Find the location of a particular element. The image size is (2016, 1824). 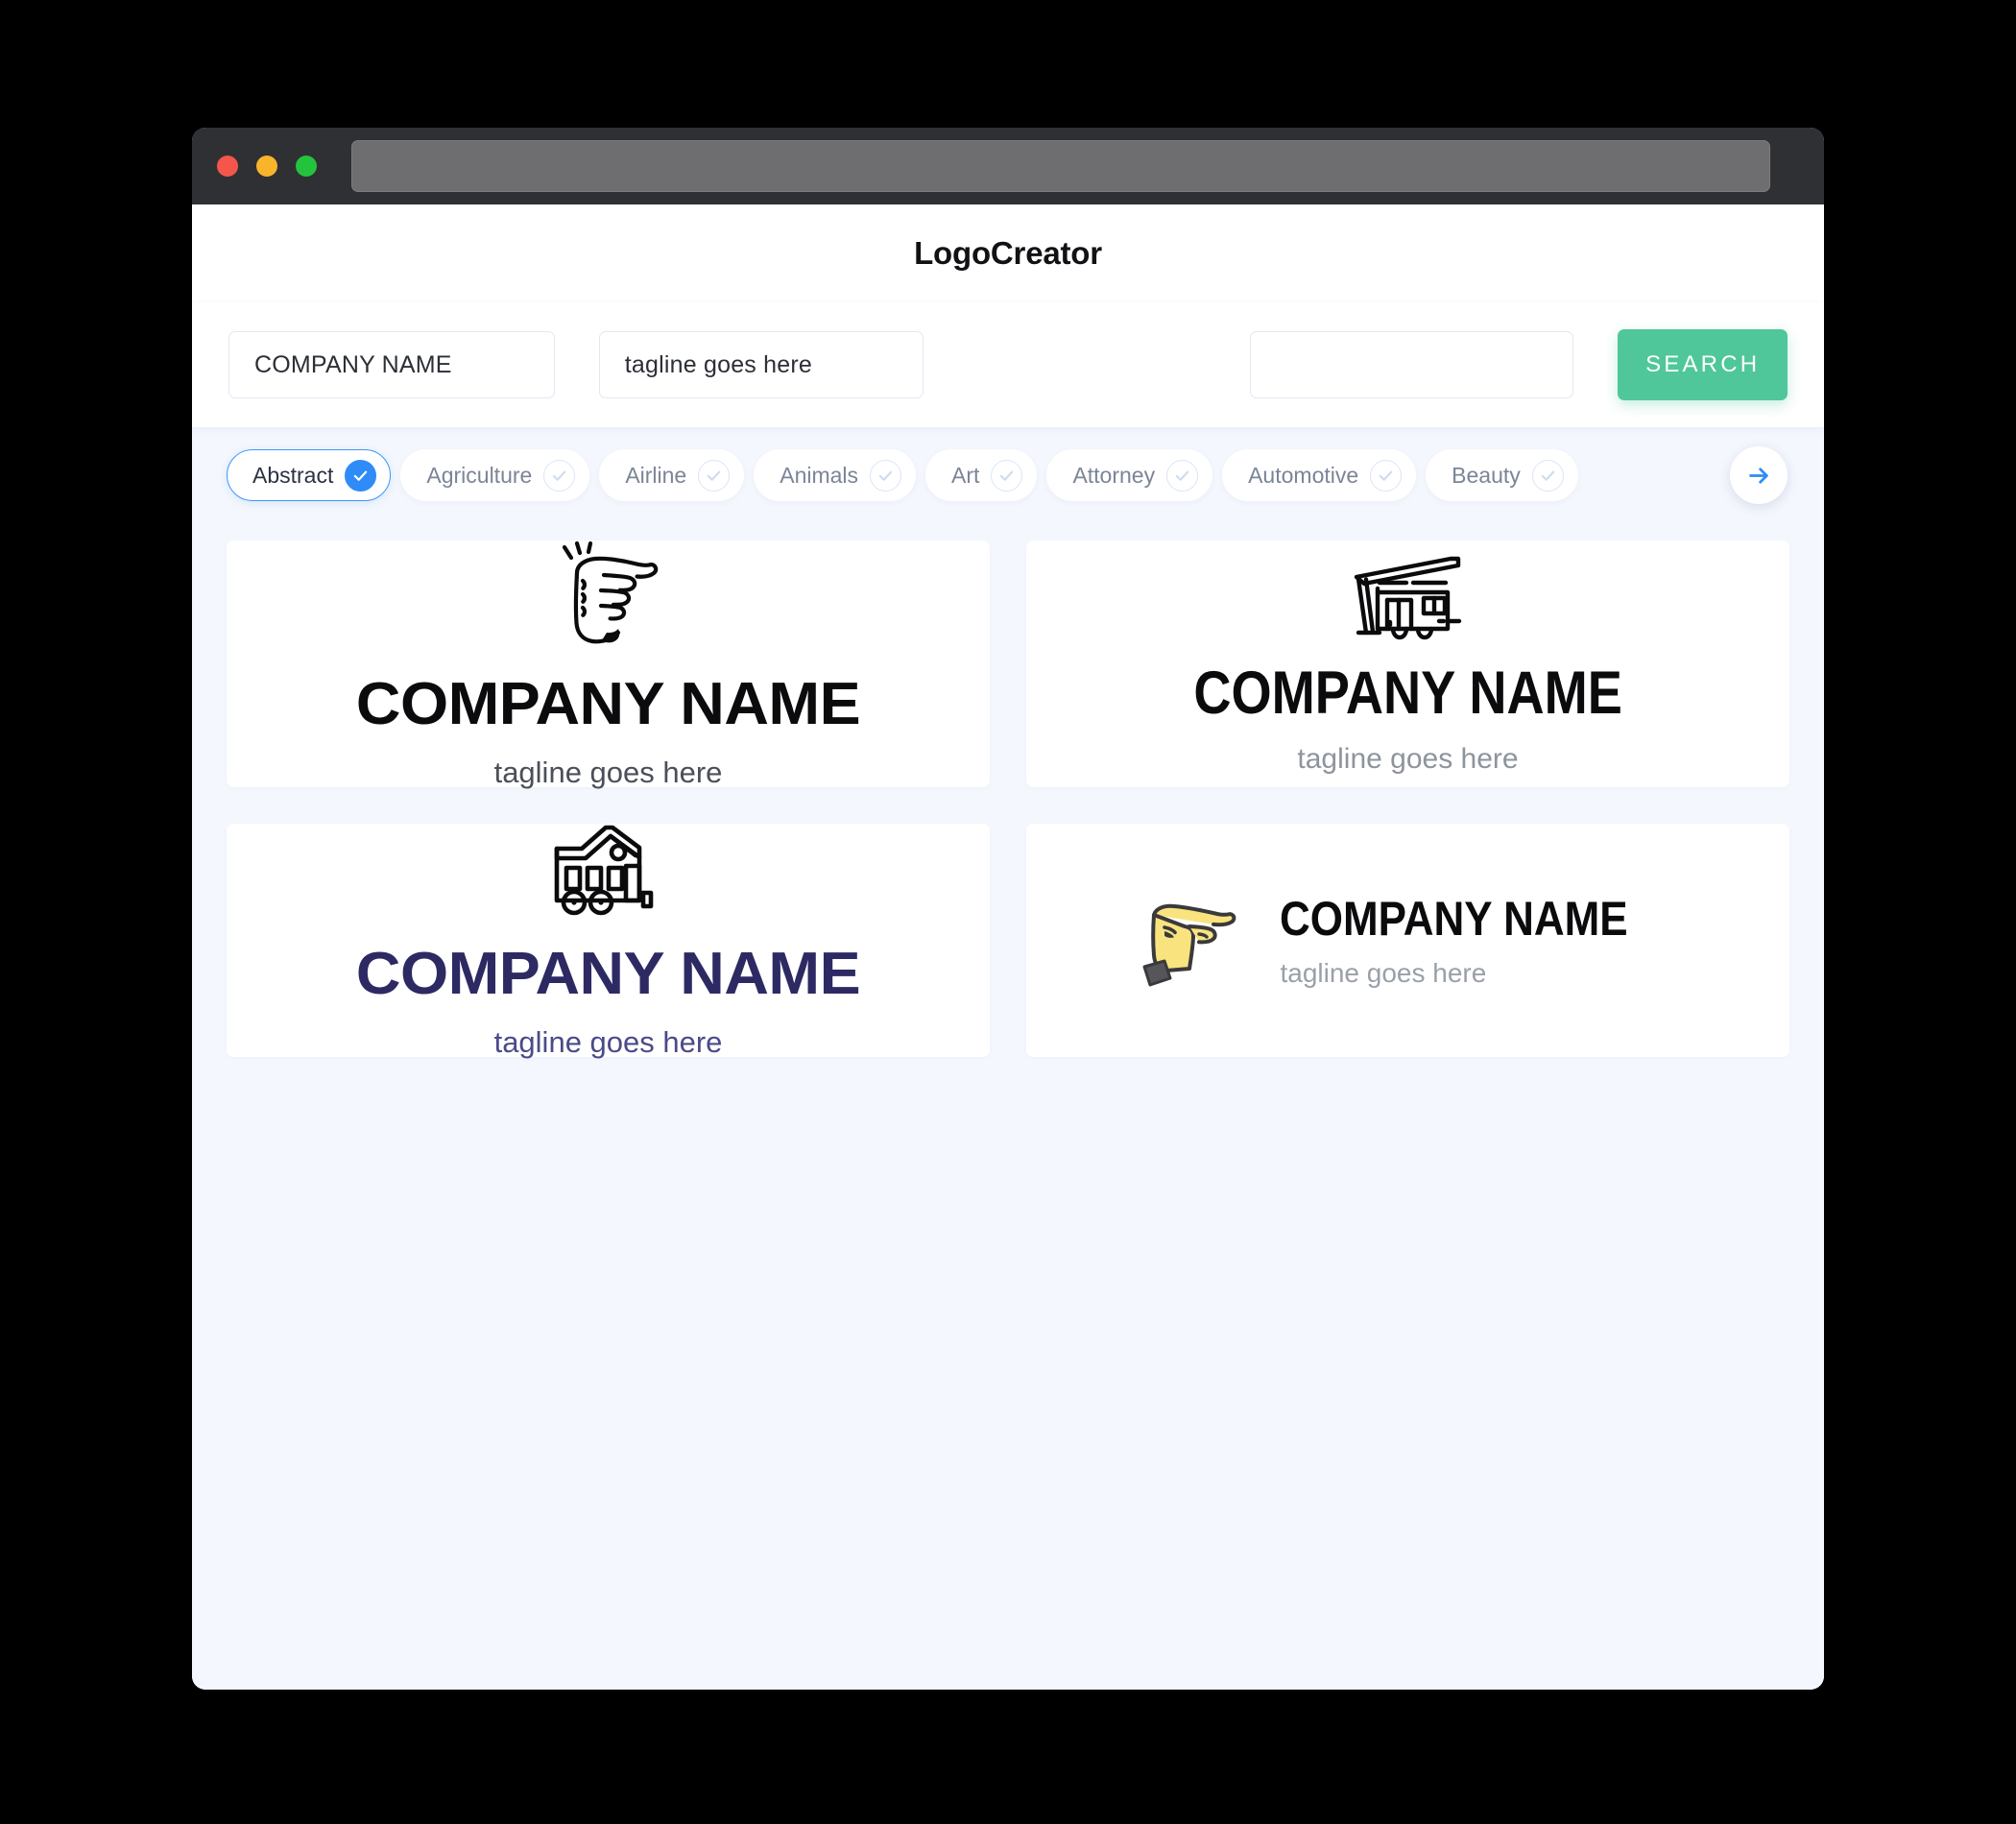

minimize-window-button is located at coordinates (266, 166).